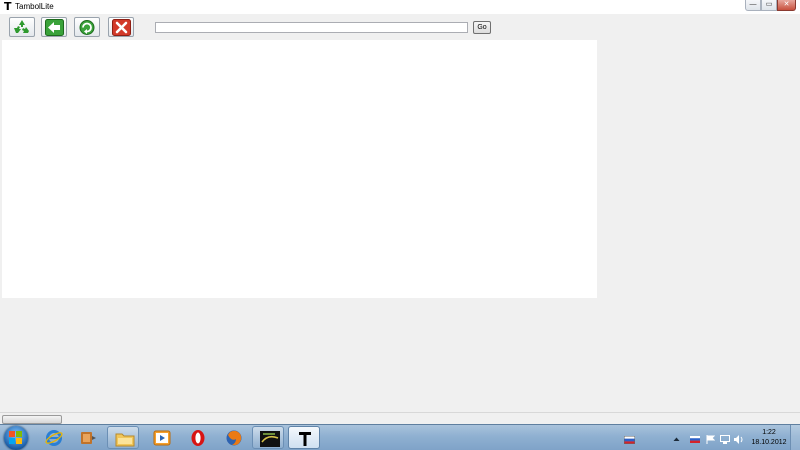  I want to click on recycle-button, so click(22, 27).